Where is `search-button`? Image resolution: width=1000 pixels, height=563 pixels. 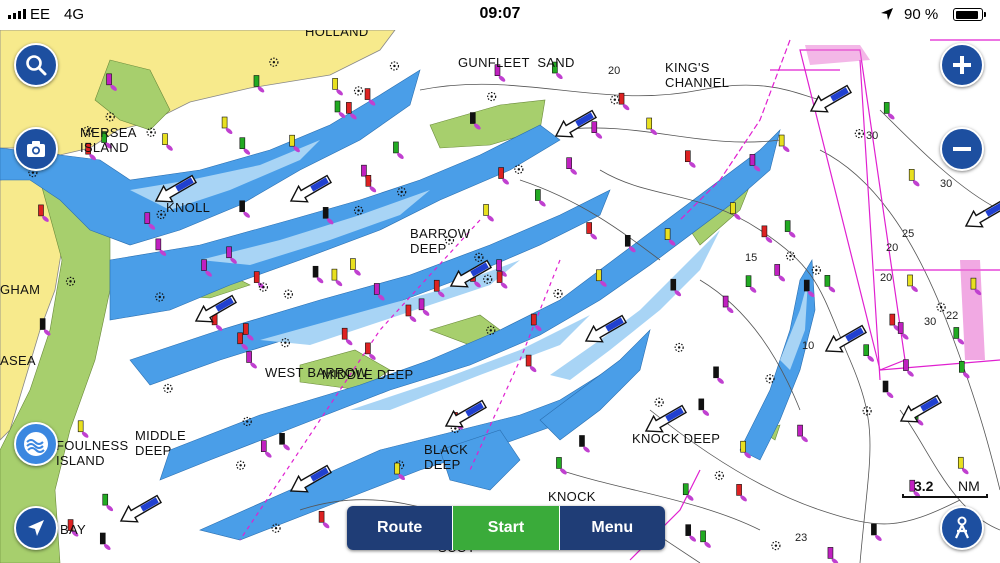 search-button is located at coordinates (36, 65).